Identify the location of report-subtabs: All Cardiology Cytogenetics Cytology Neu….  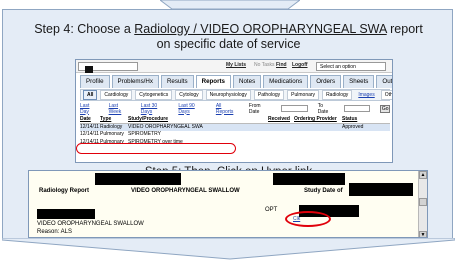
(236, 95).